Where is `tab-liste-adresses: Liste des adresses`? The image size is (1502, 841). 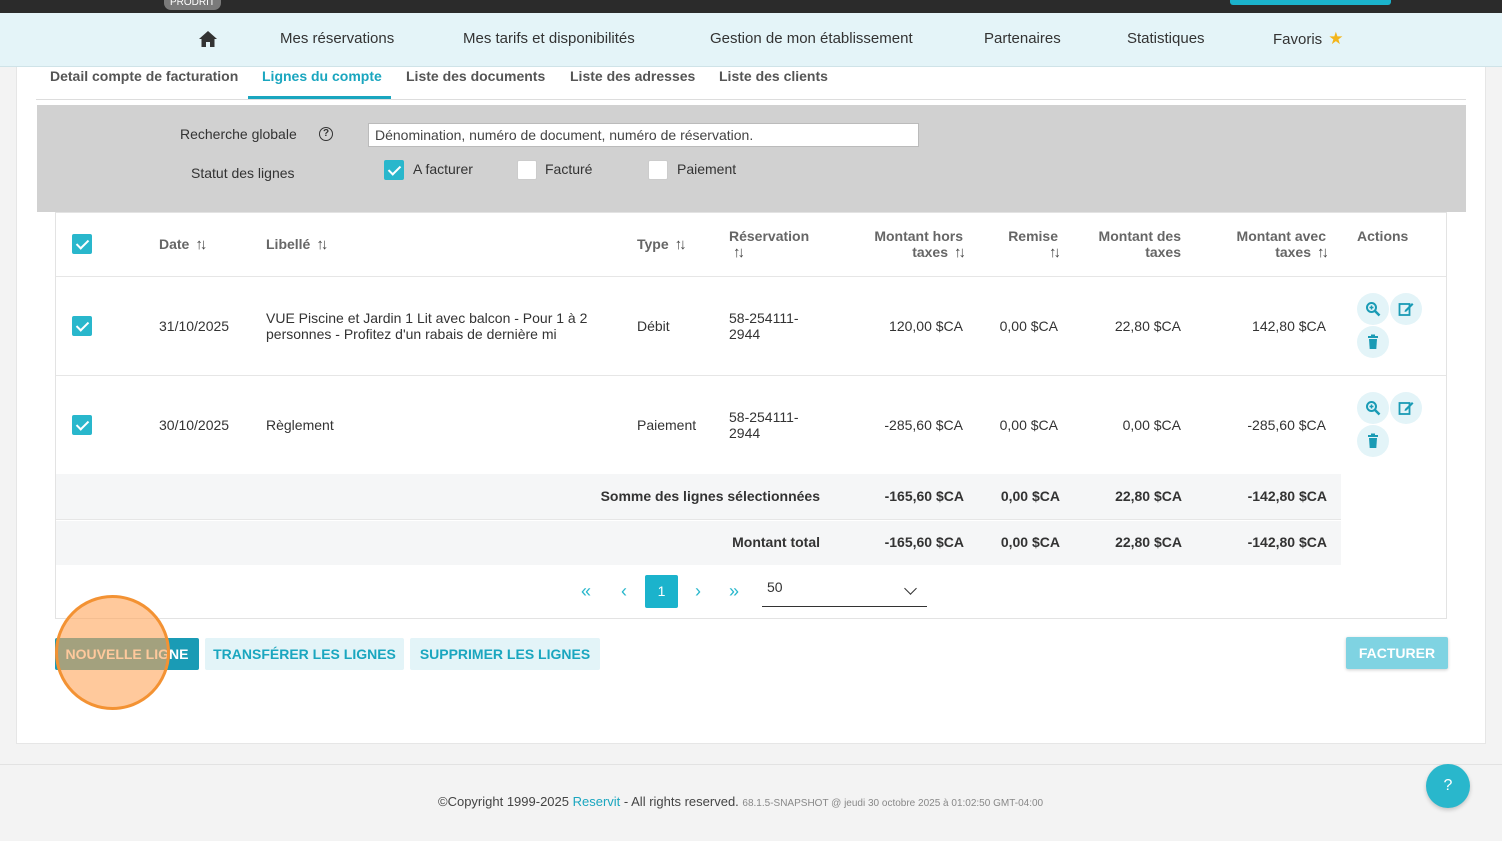 tab-liste-adresses: Liste des adresses is located at coordinates (632, 83).